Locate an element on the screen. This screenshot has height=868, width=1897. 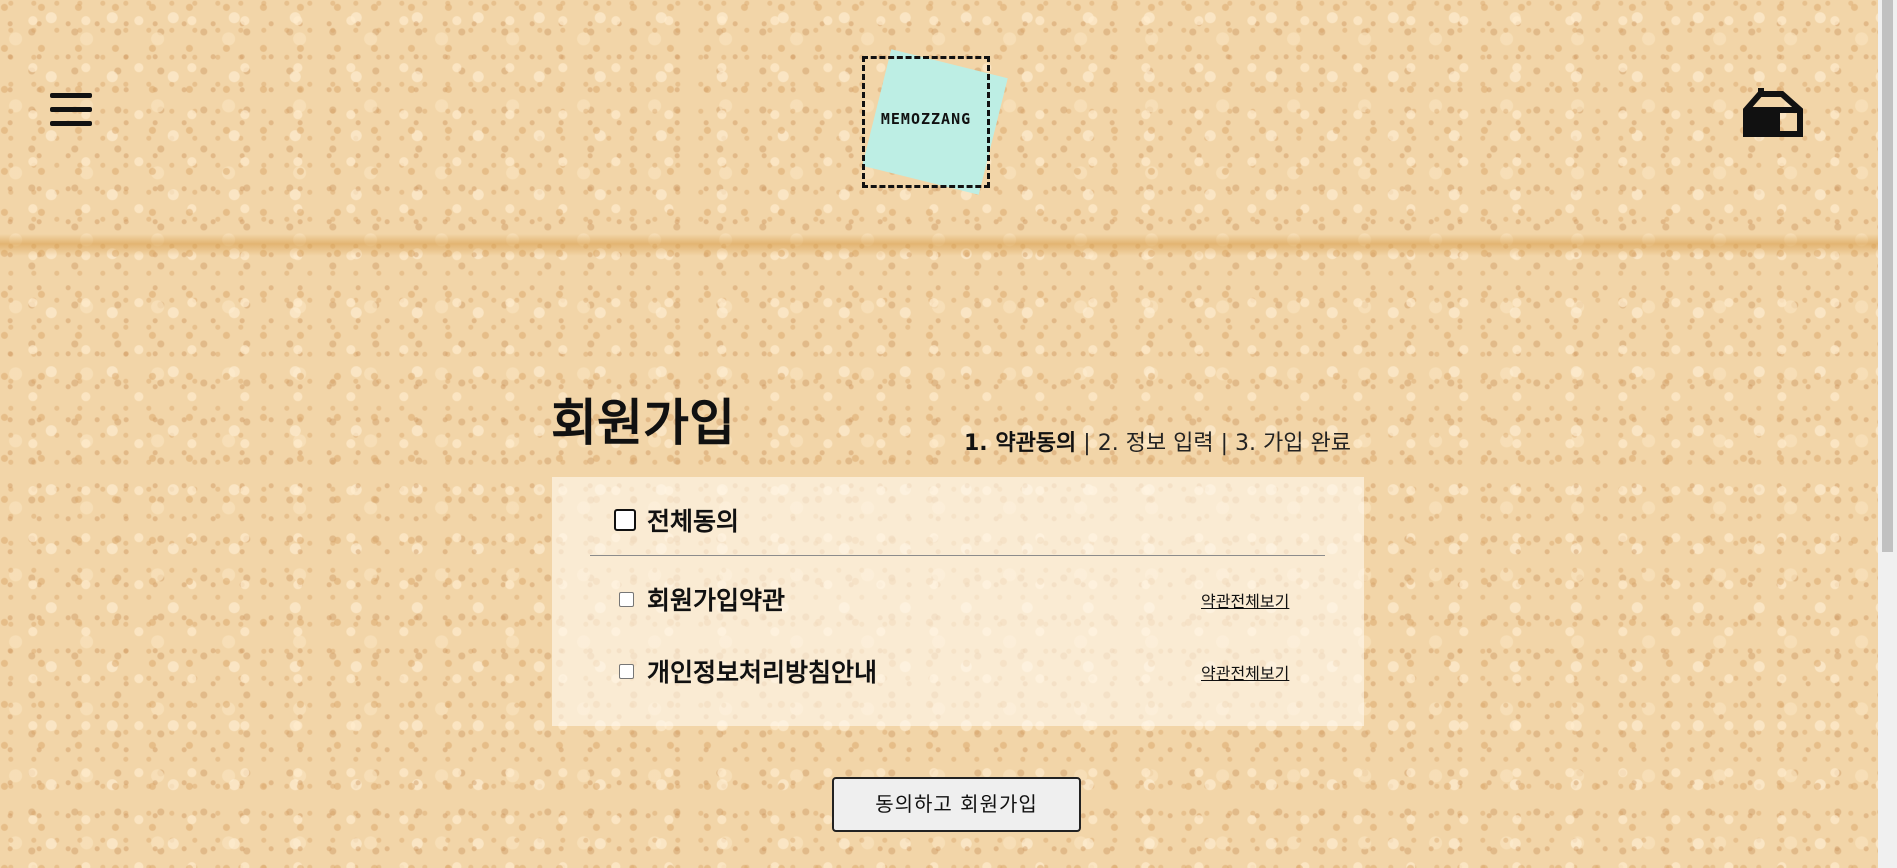
membership-terms-view-link: 약관전체보기 is located at coordinates (1245, 600).